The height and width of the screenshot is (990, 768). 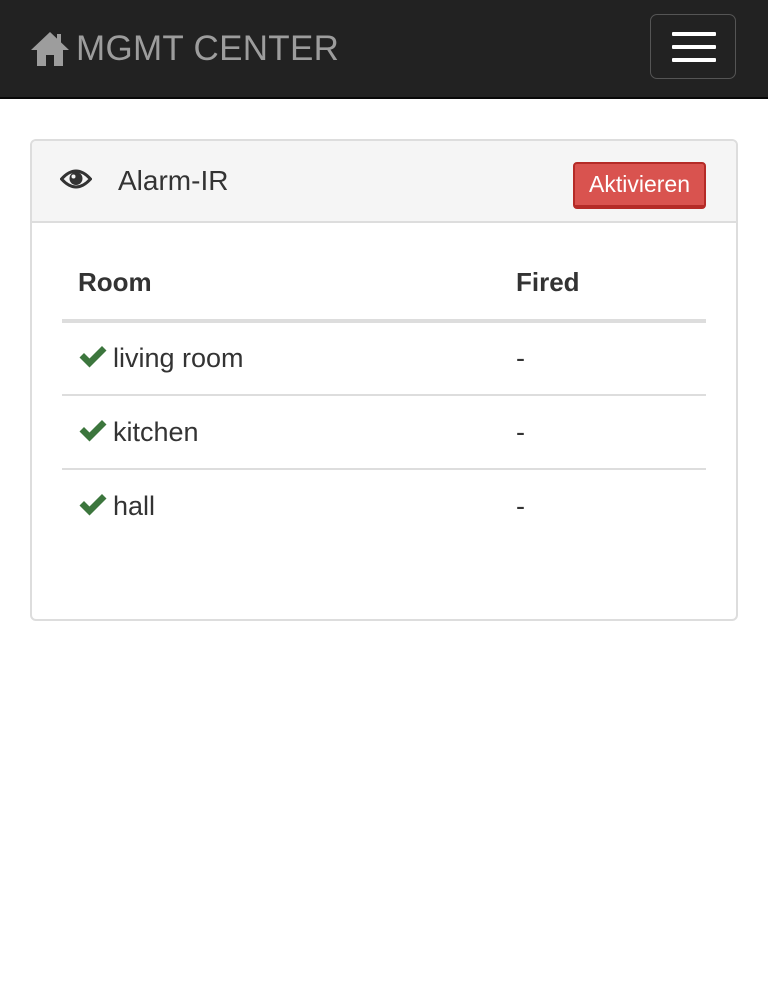 What do you see at coordinates (76, 179) in the screenshot?
I see `eye-icon` at bounding box center [76, 179].